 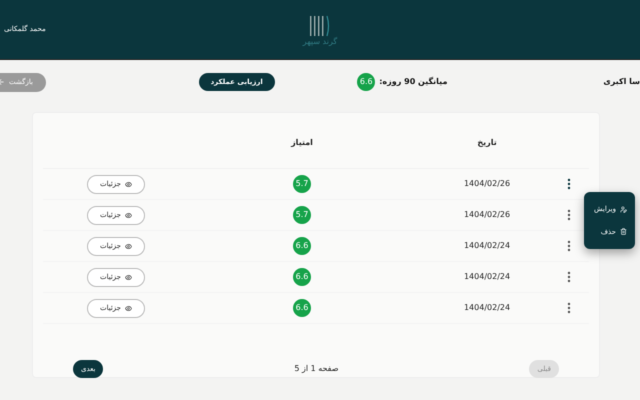 I want to click on page-info: صفحه 1 از 5, so click(x=316, y=369).